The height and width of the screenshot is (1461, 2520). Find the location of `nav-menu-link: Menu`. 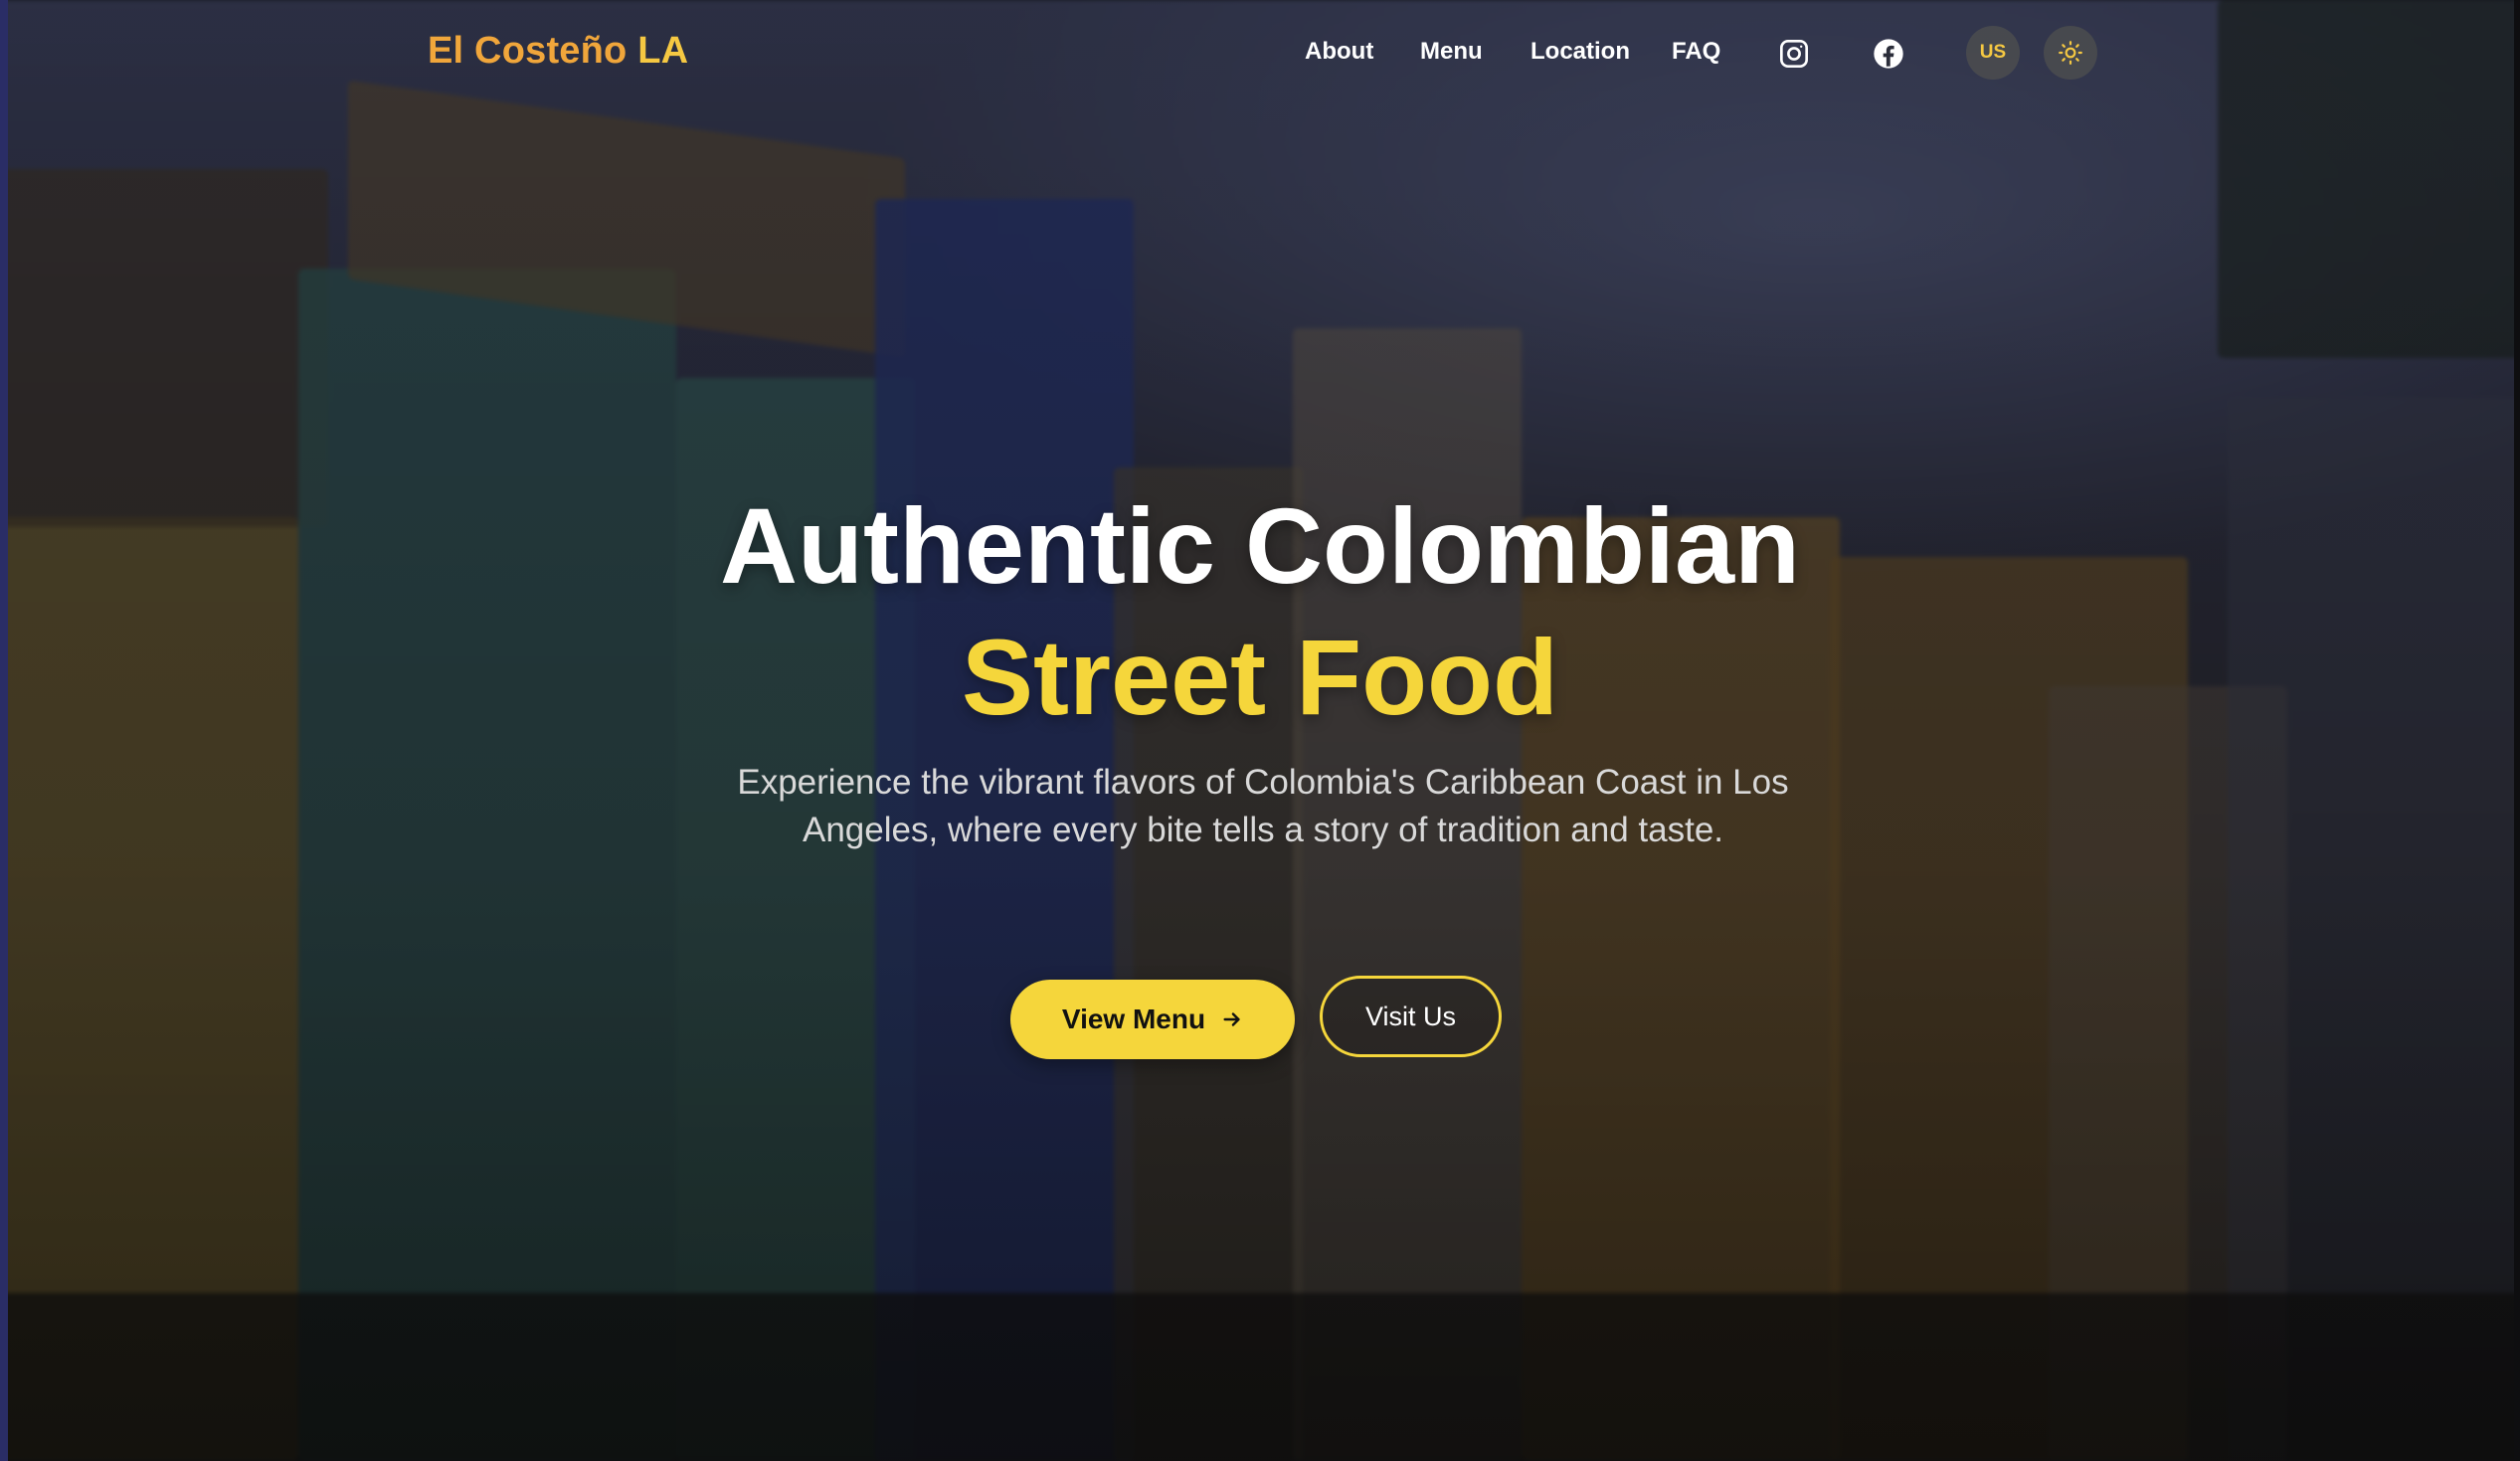

nav-menu-link: Menu is located at coordinates (1451, 52).